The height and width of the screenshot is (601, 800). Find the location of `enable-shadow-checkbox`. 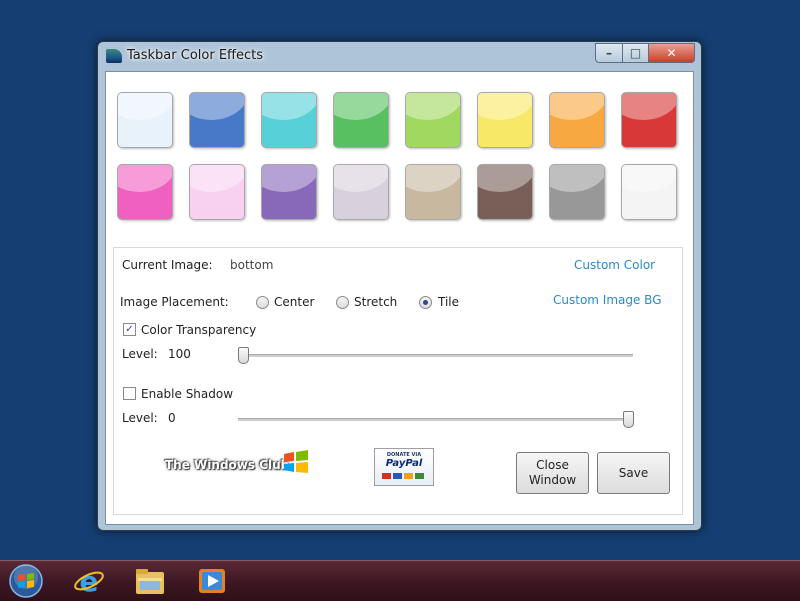

enable-shadow-checkbox is located at coordinates (129, 393).